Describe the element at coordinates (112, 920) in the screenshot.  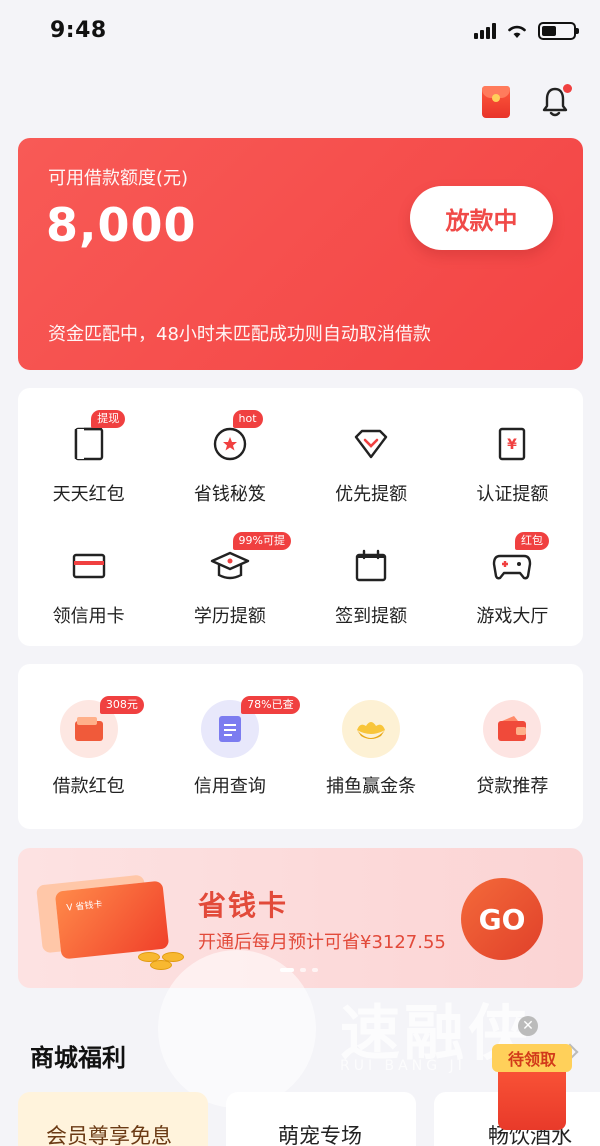
I see `savings-card-image: V 省钱卡` at that location.